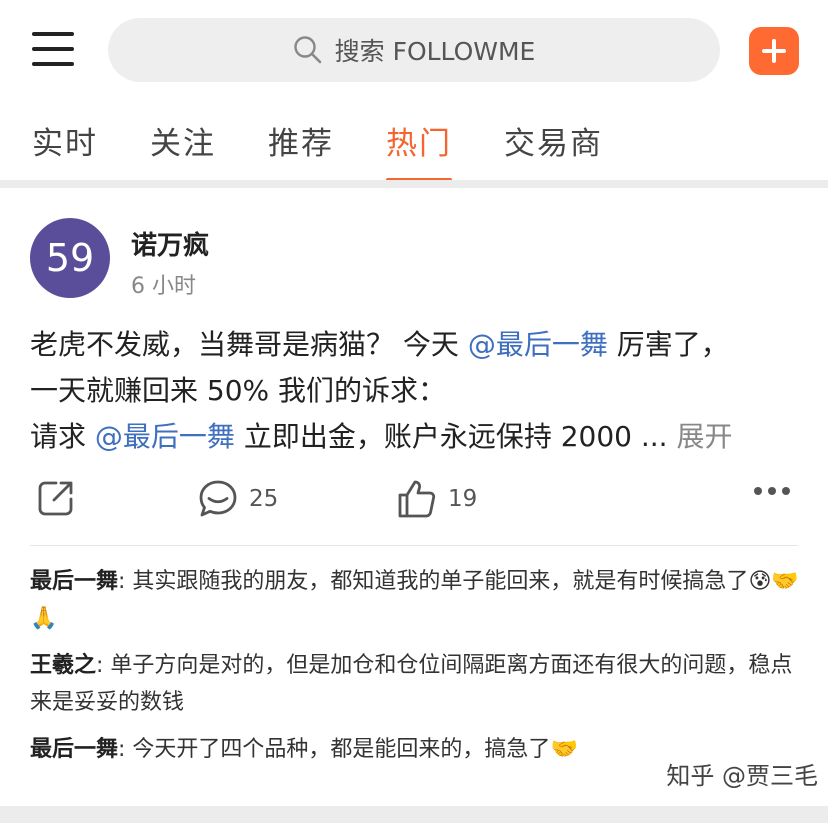 The height and width of the screenshot is (823, 828). Describe the element at coordinates (379, 344) in the screenshot. I see `post-line-1: 老虎不发威，当舞哥是病猫？ 今天 @最后一舞 厉害了，` at that location.